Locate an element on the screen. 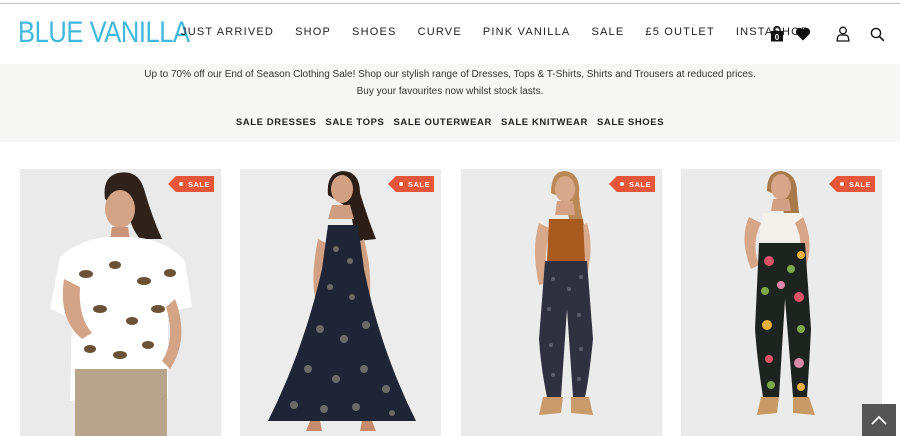 Image resolution: width=900 pixels, height=436 pixels. heart-icon is located at coordinates (803, 34).